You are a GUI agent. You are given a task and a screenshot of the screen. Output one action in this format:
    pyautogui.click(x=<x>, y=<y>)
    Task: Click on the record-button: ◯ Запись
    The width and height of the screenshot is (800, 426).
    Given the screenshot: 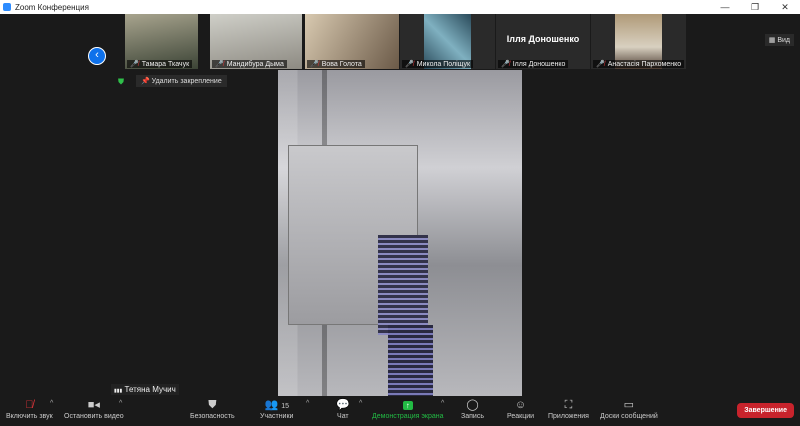 What is the action you would take?
    pyautogui.click(x=472, y=409)
    